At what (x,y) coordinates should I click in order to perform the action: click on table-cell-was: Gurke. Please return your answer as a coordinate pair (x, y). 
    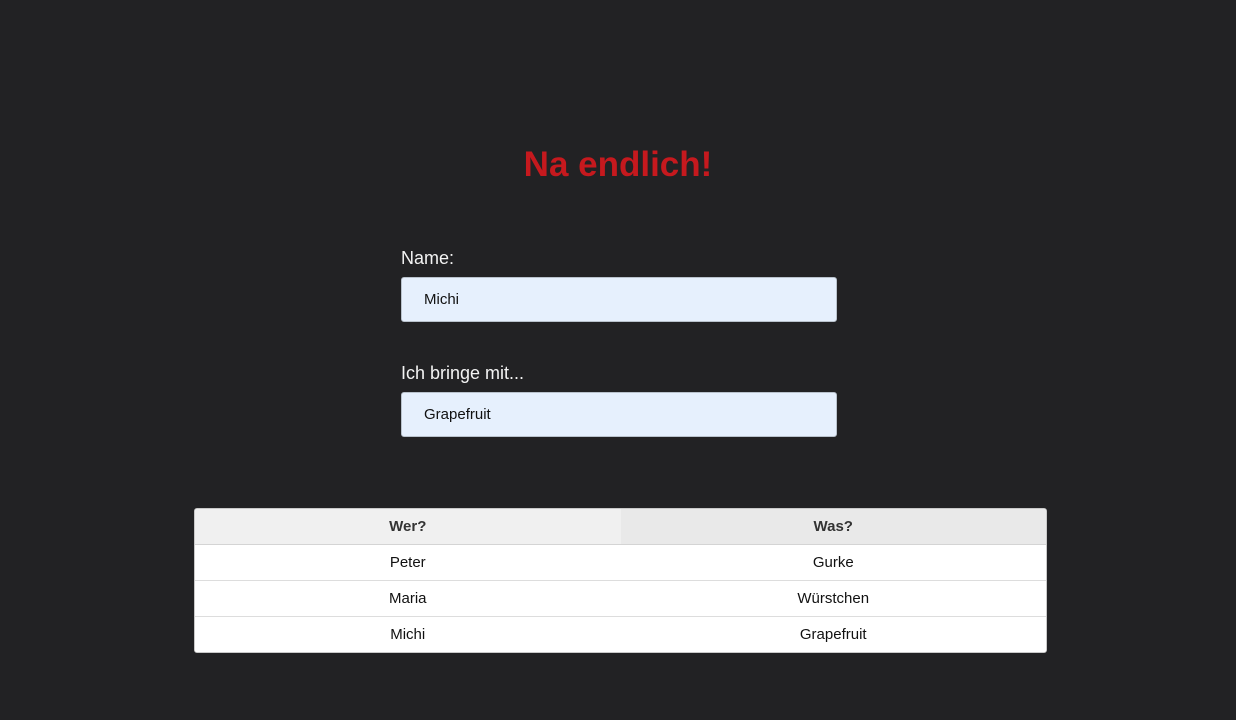
    Looking at the image, I should click on (833, 562).